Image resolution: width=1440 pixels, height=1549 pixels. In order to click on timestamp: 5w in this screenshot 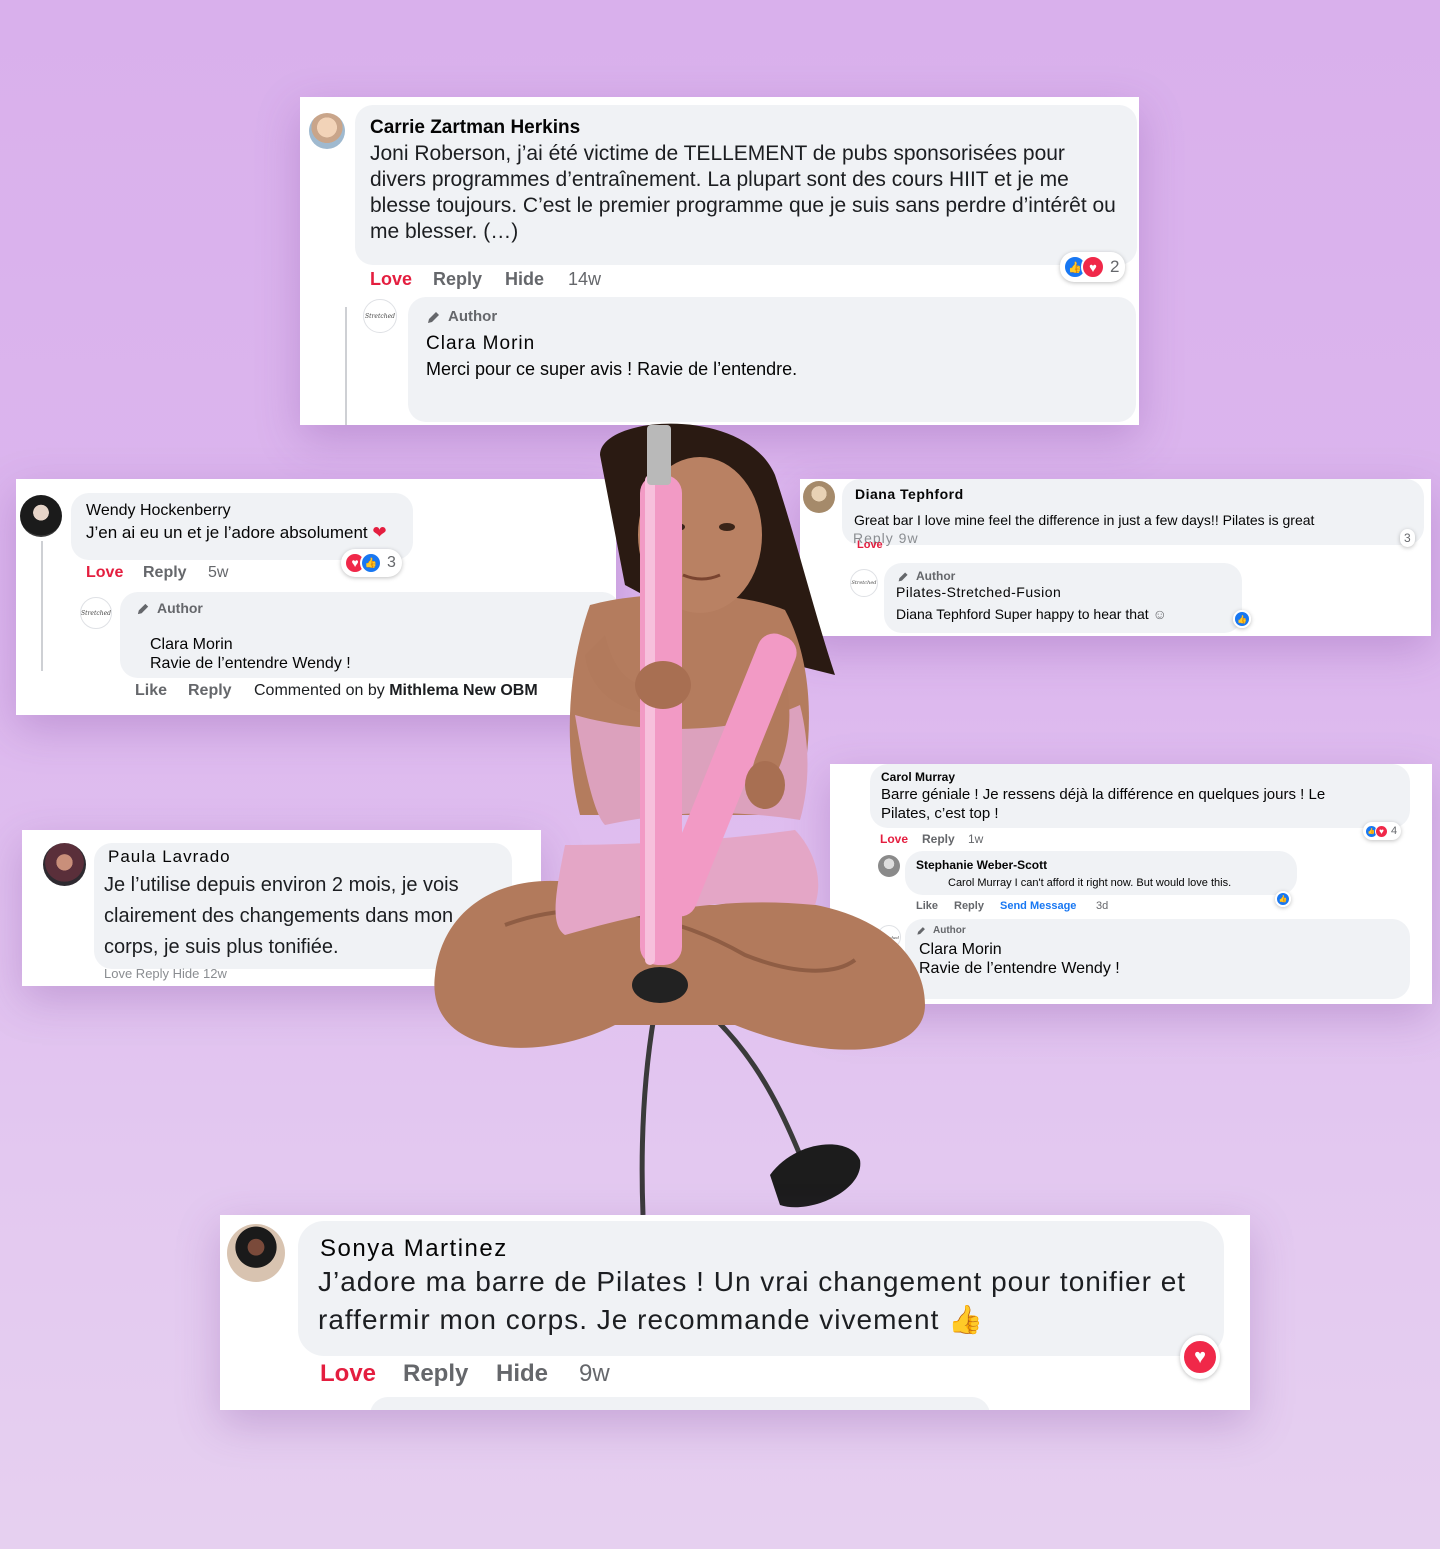, I will do `click(218, 573)`.